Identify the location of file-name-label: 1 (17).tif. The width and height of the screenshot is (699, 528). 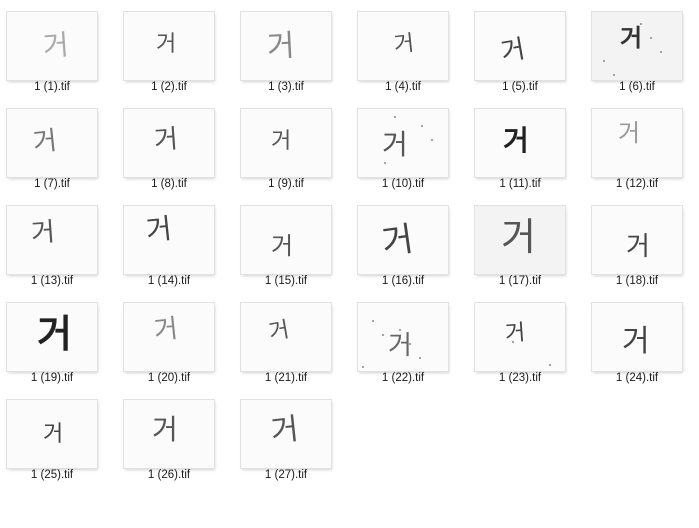
(520, 281).